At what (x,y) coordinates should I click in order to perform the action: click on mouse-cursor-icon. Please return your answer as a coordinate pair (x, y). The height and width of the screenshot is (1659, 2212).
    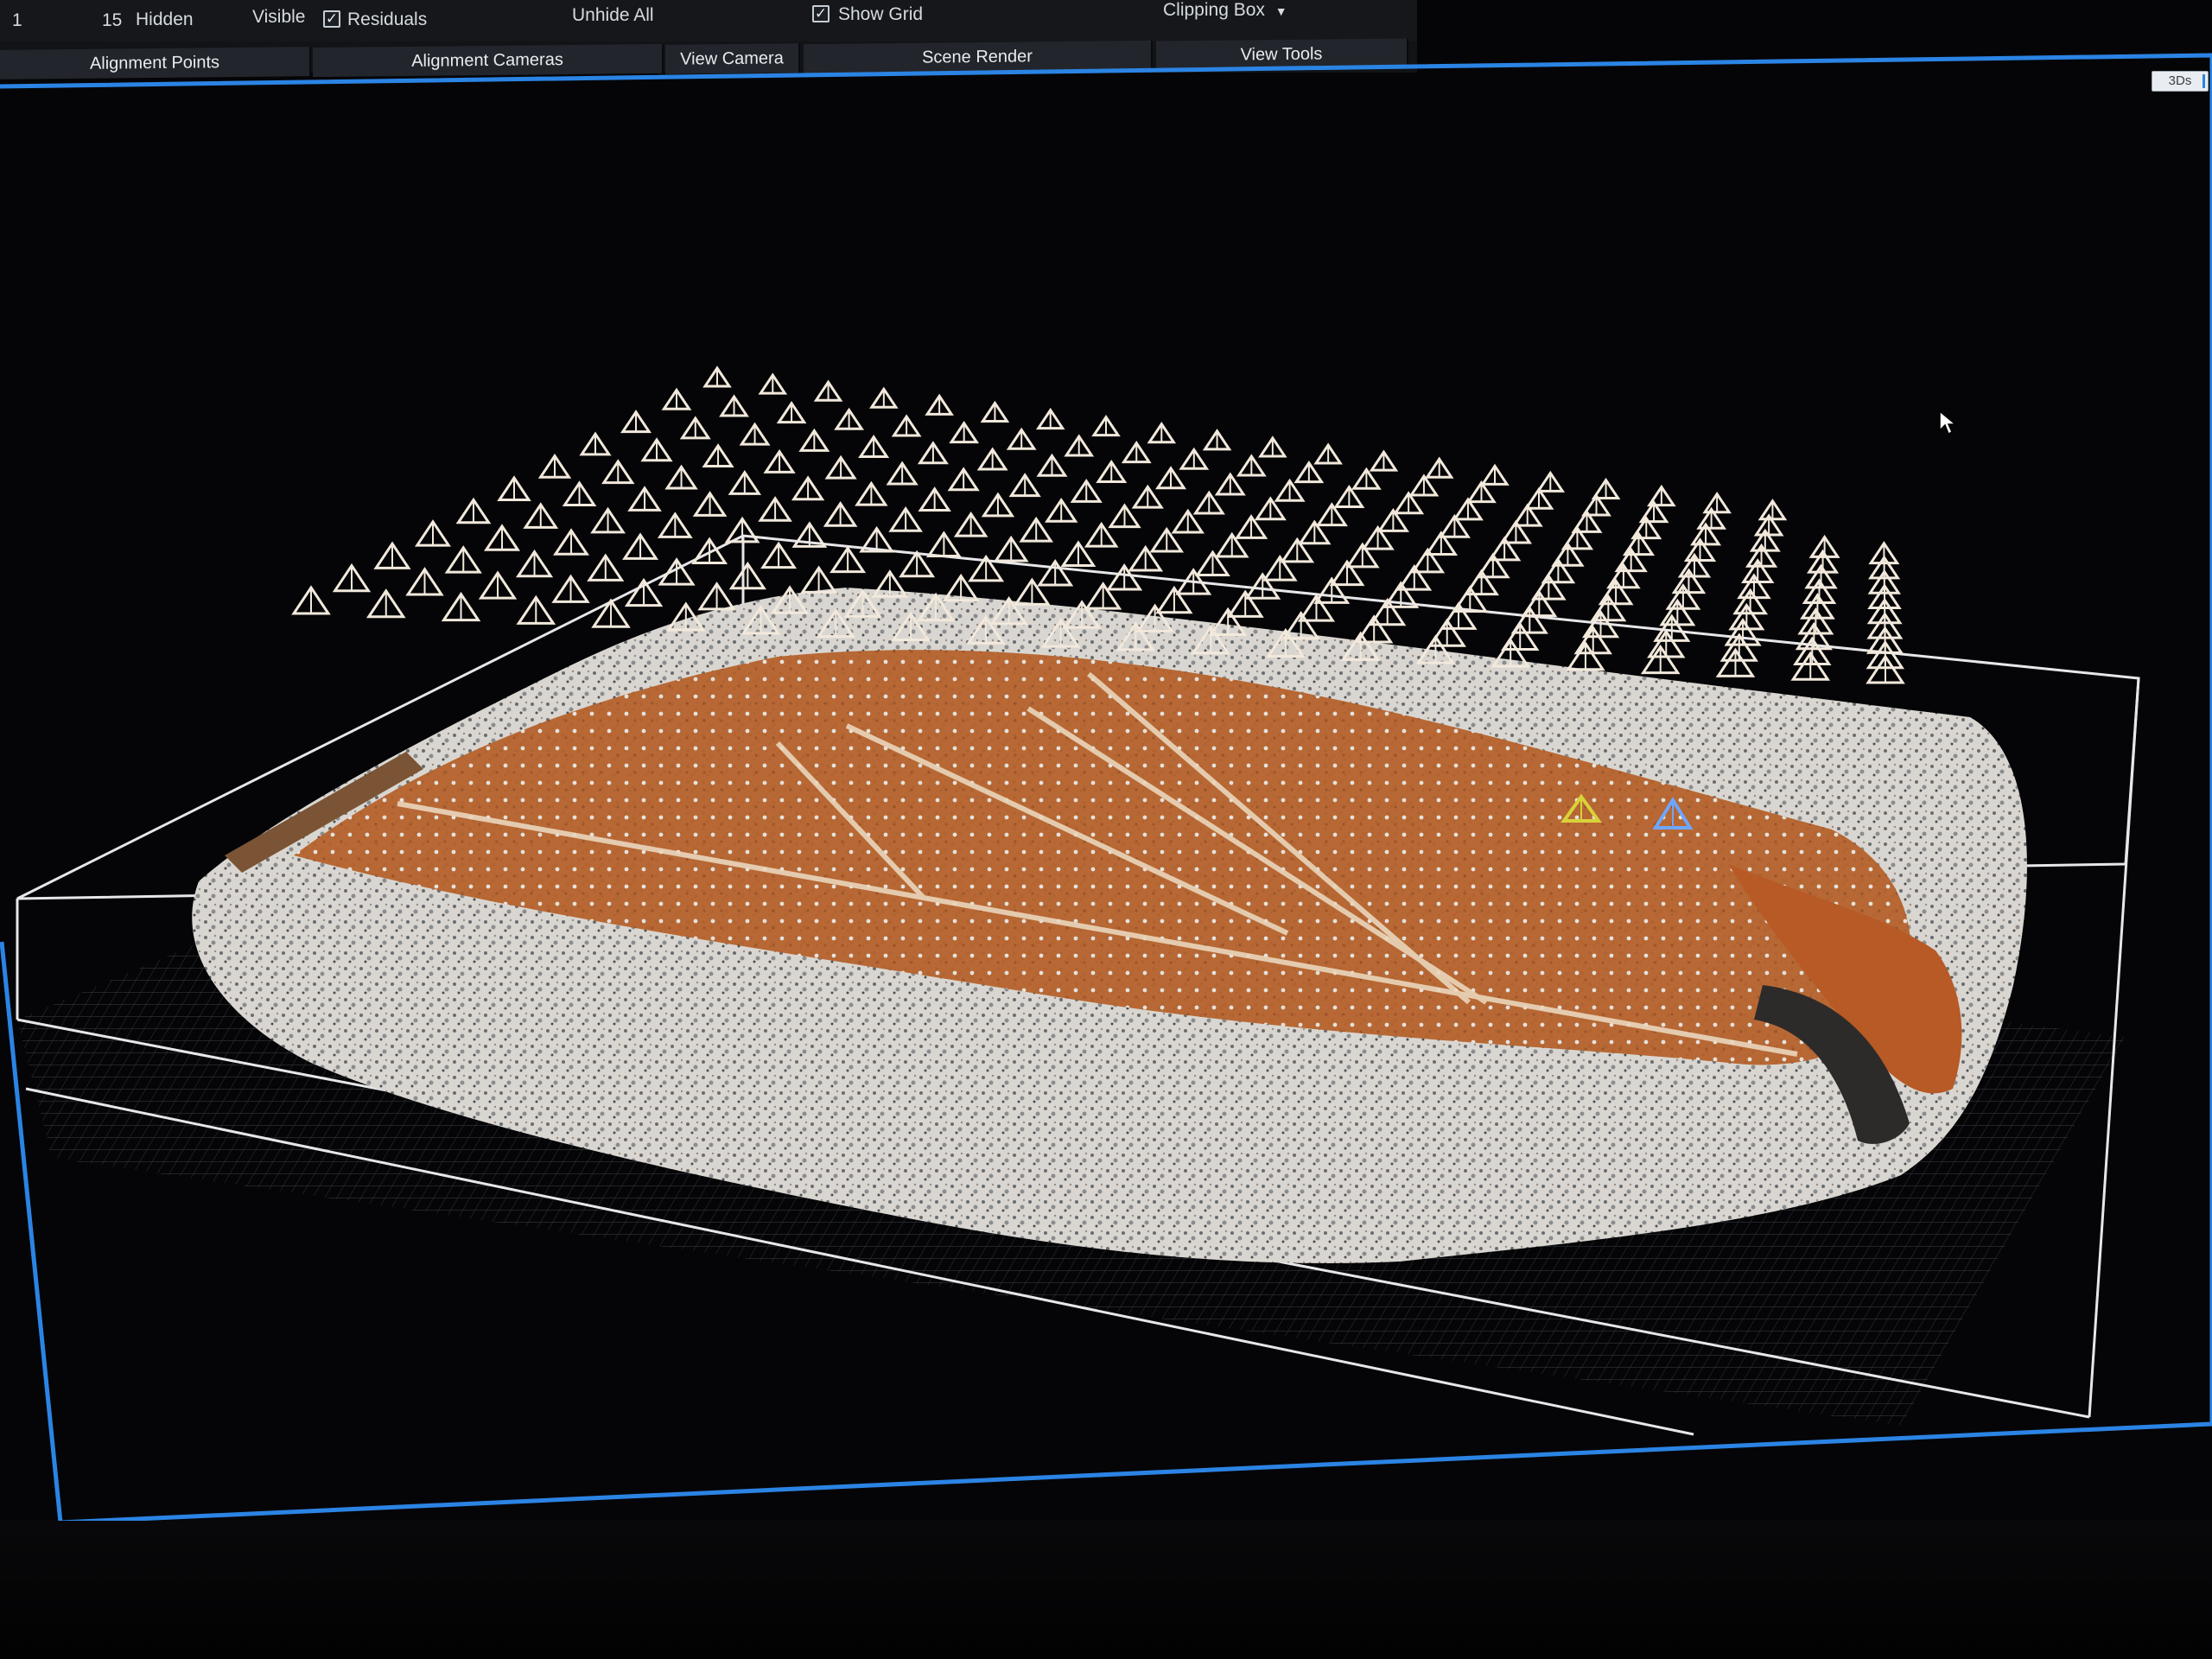
    Looking at the image, I should click on (1948, 422).